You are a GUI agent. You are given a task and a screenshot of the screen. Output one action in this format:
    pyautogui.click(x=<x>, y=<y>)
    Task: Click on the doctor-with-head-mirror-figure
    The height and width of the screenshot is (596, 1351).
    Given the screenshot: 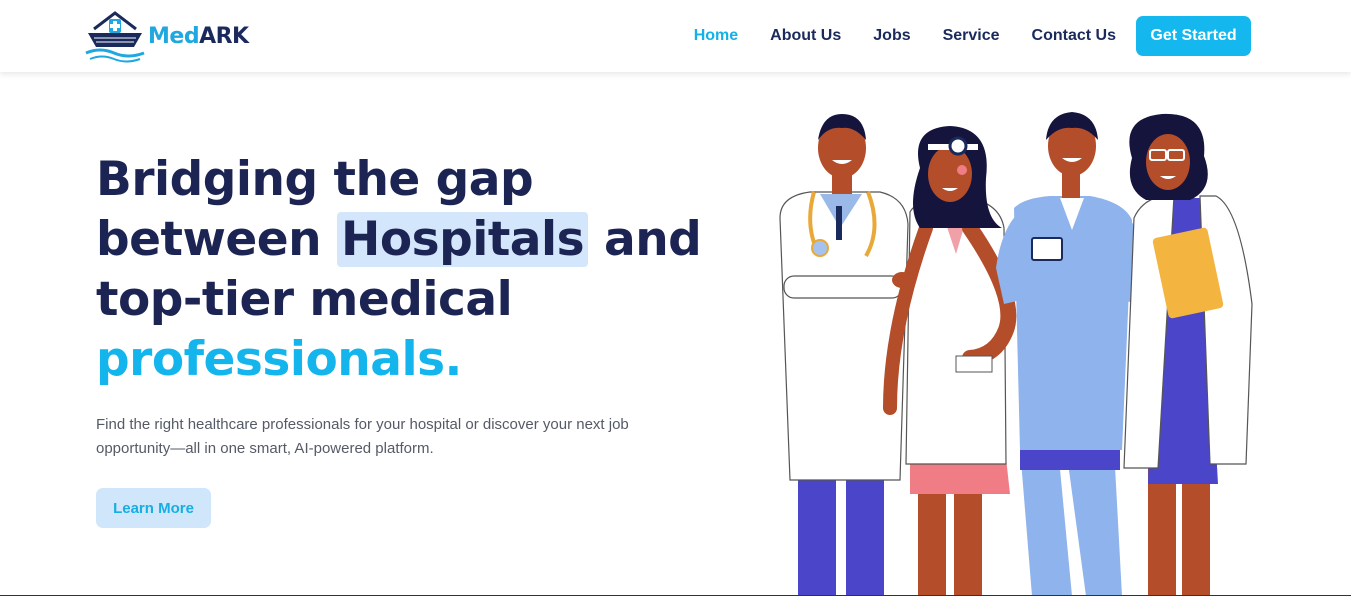 What is the action you would take?
    pyautogui.click(x=950, y=361)
    